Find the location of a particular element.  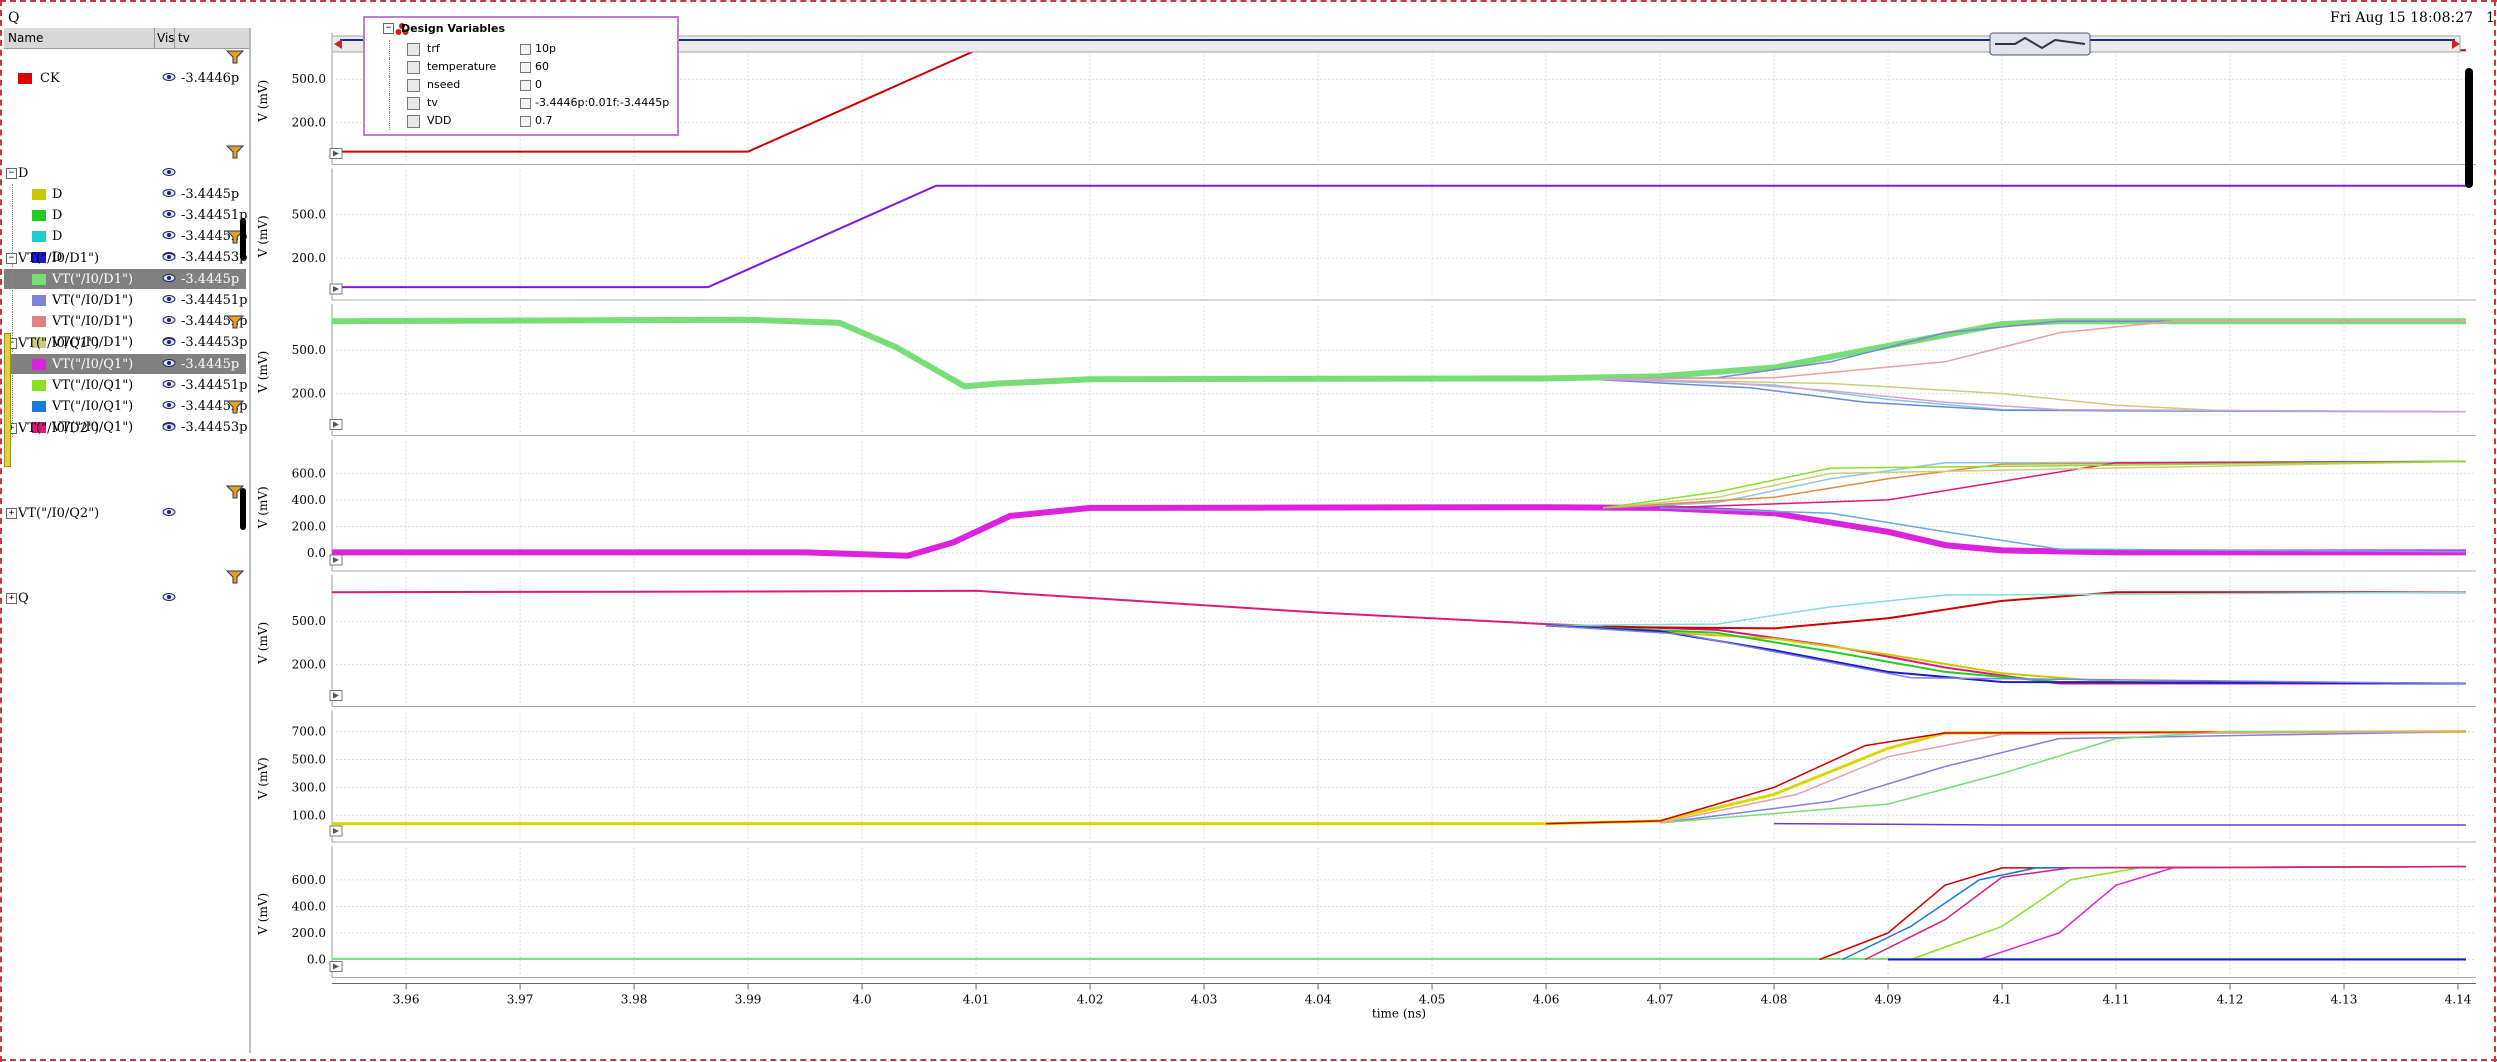

variable-value: 60 is located at coordinates (542, 66).